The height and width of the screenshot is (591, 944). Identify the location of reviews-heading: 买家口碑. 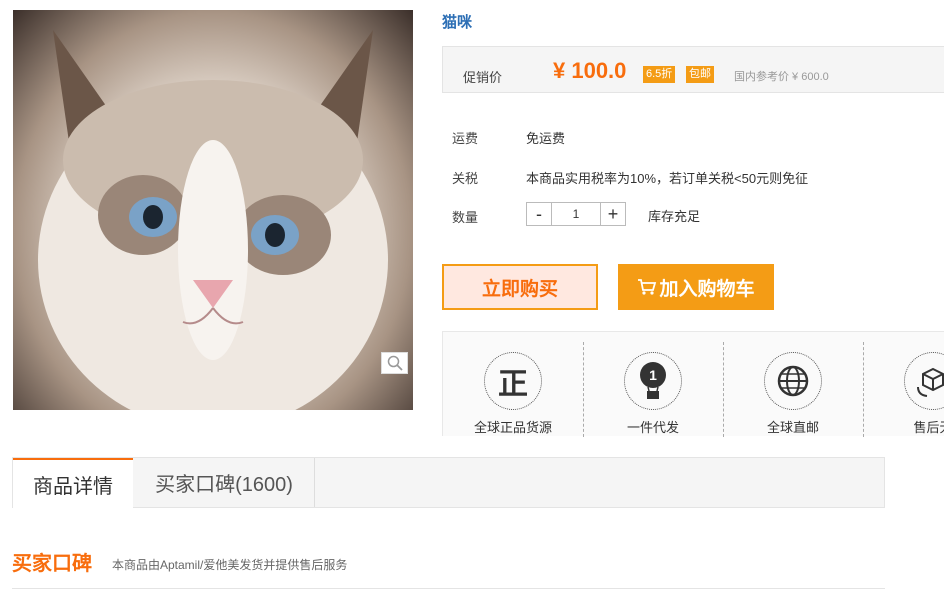
(52, 564).